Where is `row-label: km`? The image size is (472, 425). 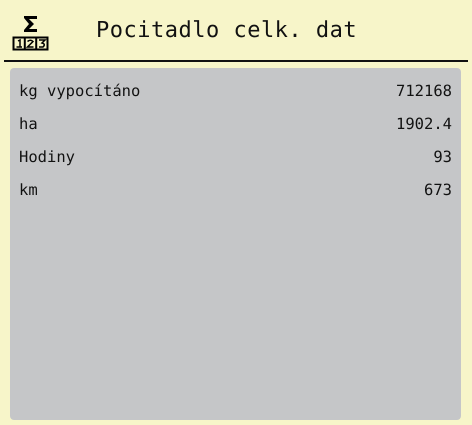 row-label: km is located at coordinates (28, 189).